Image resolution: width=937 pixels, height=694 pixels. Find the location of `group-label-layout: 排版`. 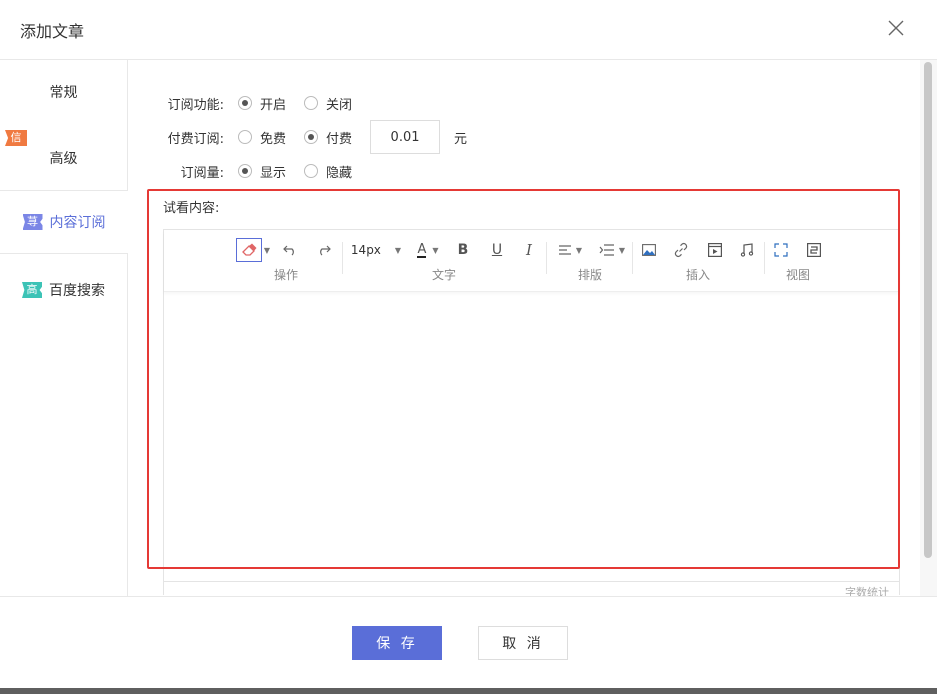

group-label-layout: 排版 is located at coordinates (589, 275).